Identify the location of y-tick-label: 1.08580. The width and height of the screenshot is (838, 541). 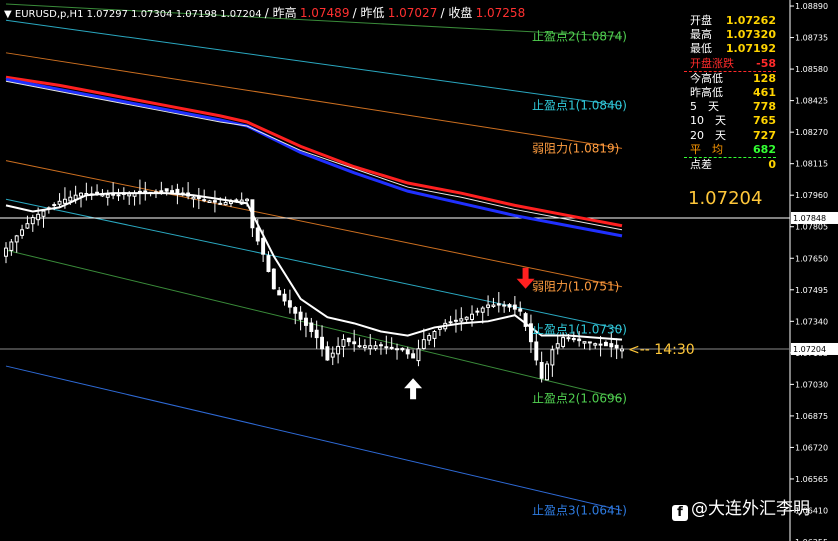
(811, 69).